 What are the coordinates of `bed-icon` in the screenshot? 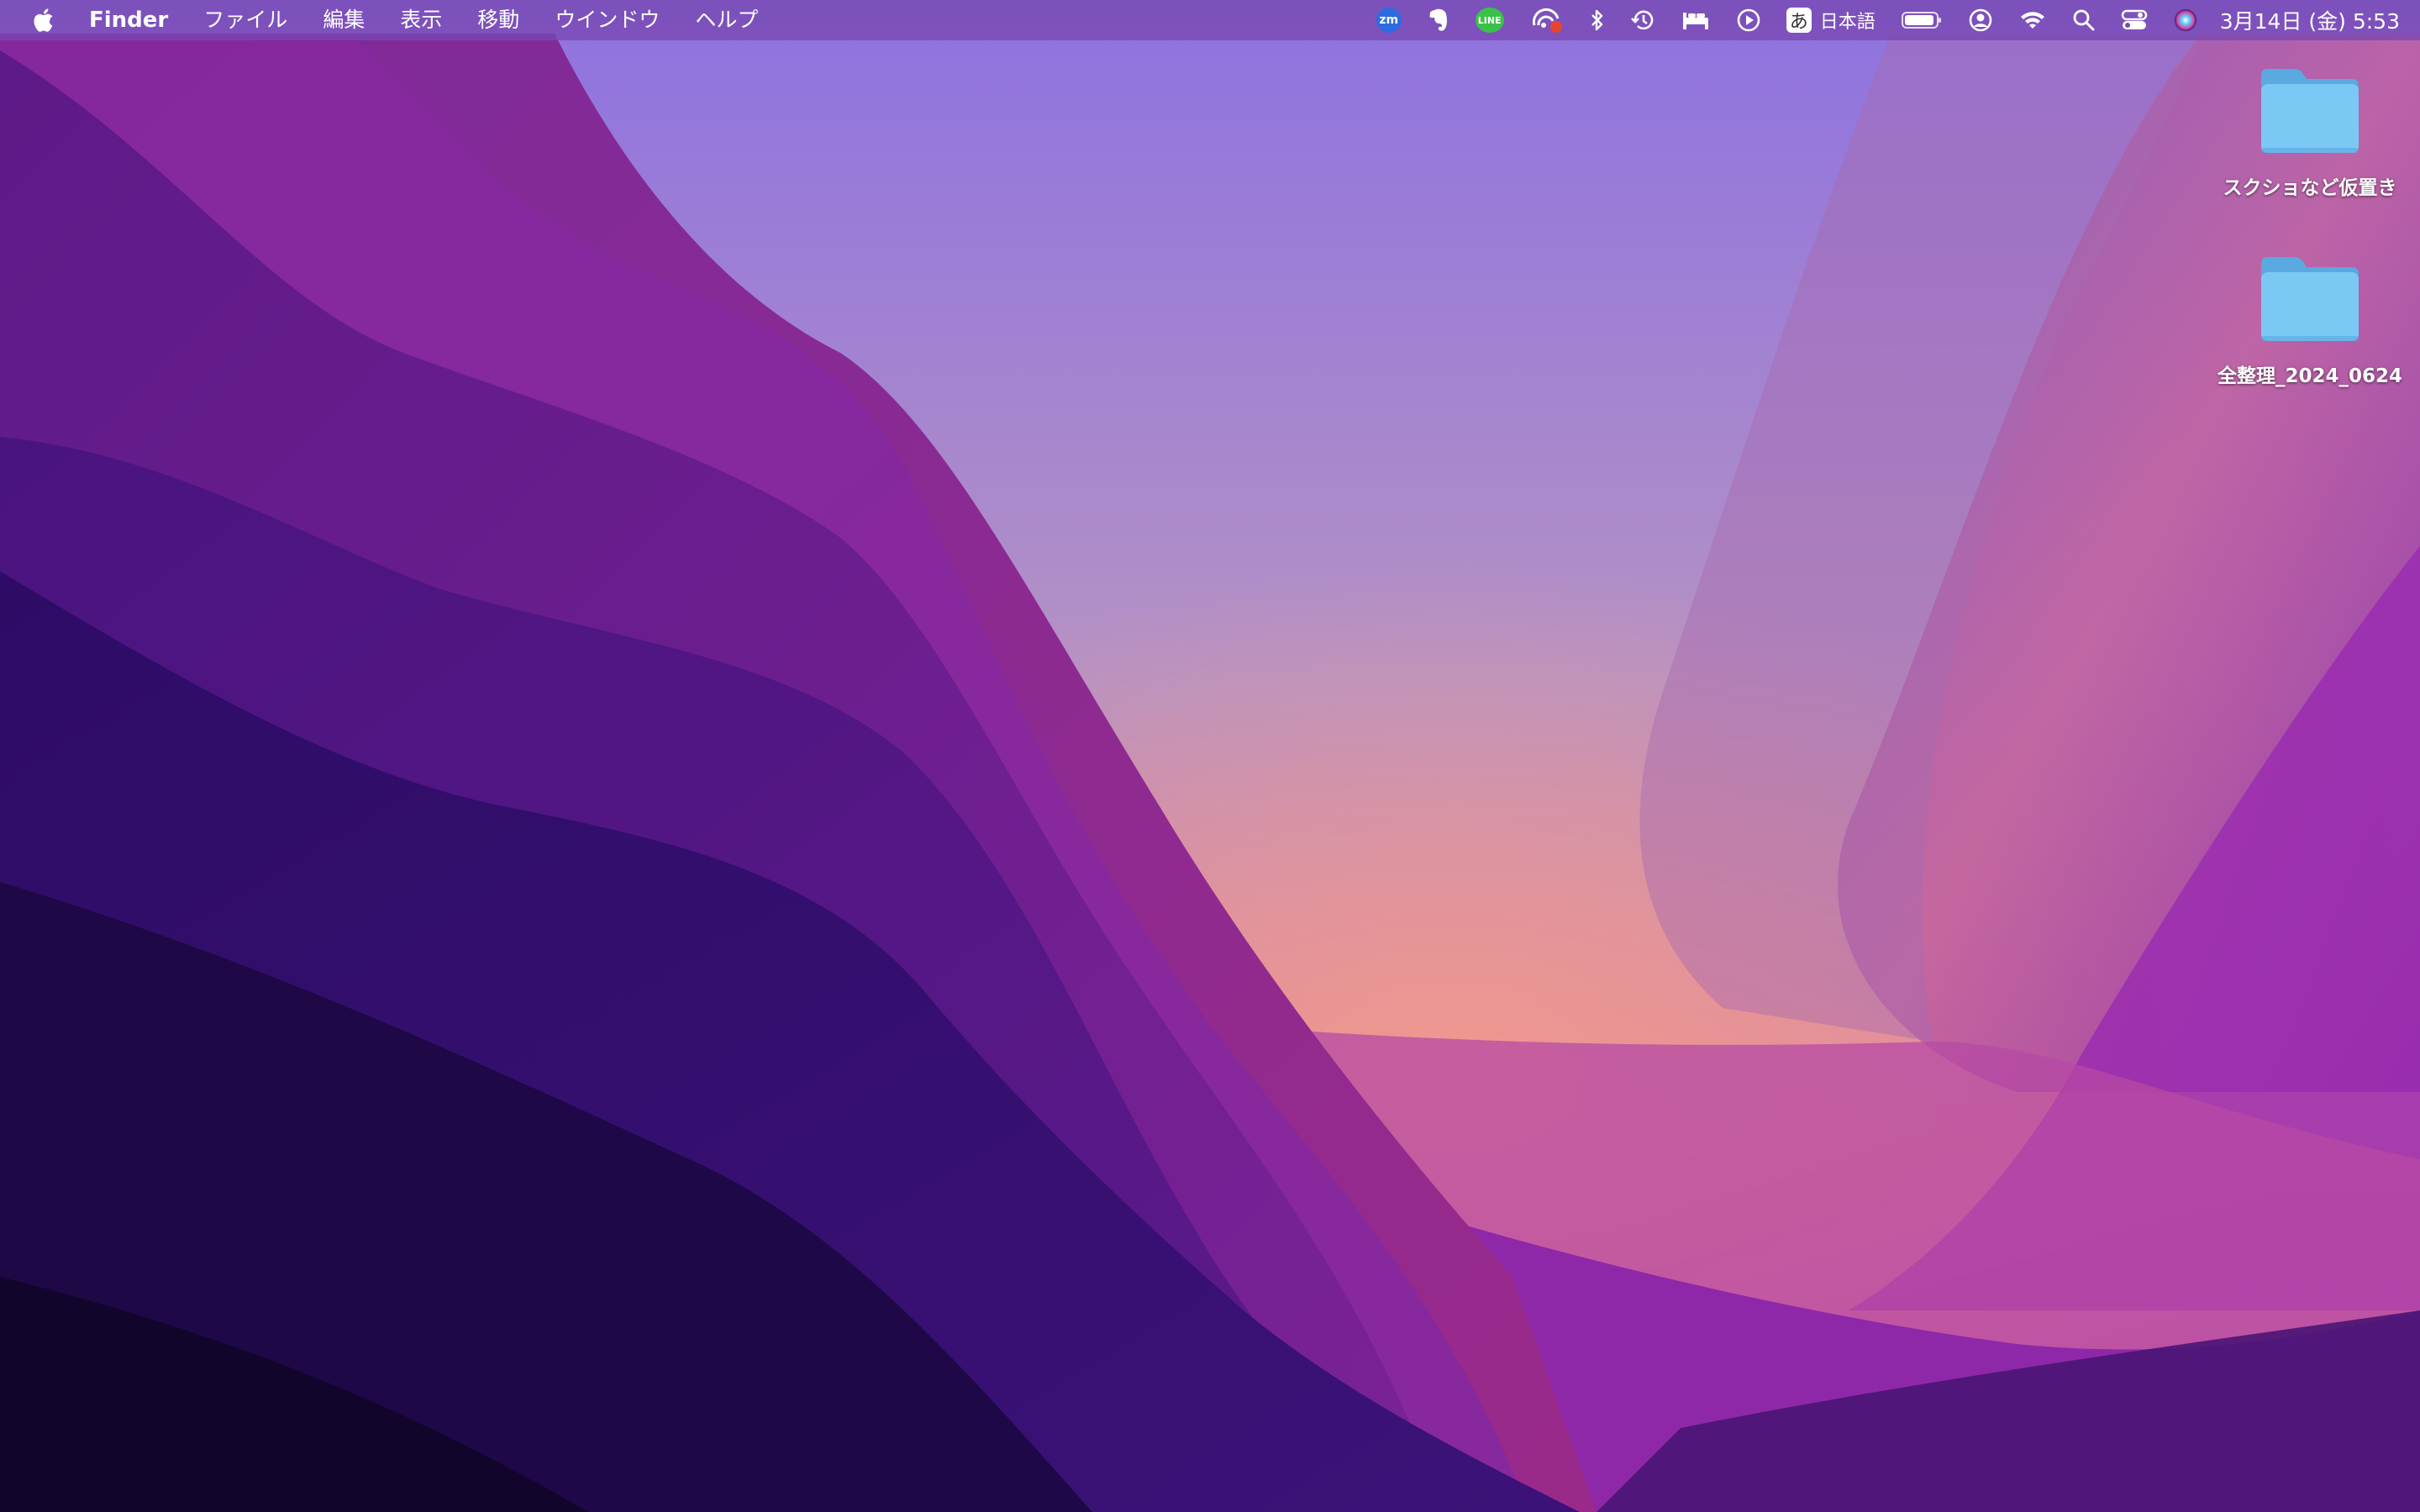 It's located at (1695, 21).